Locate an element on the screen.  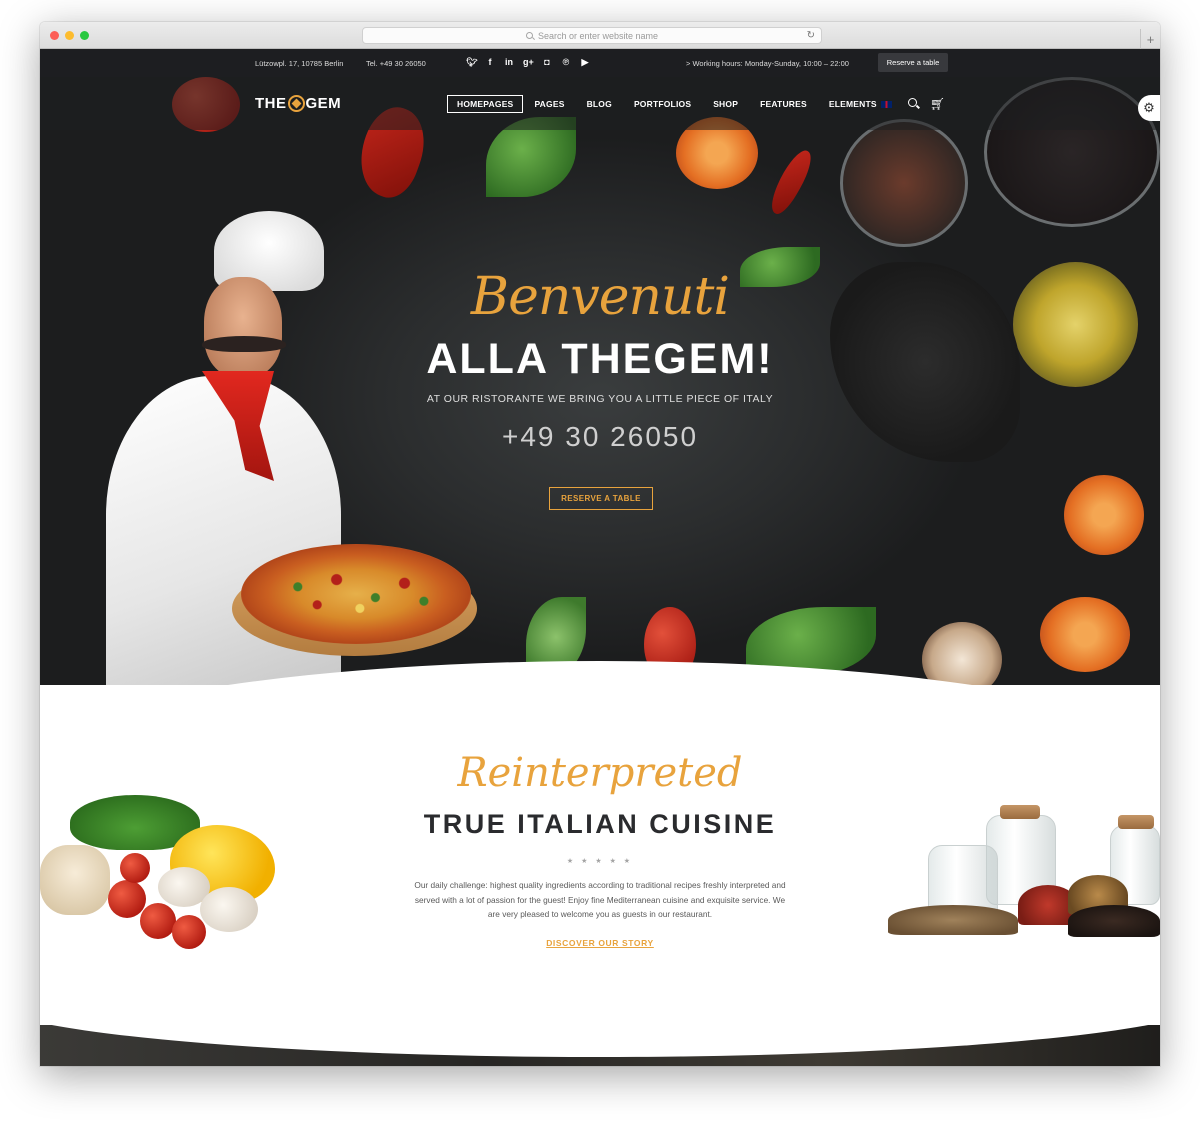
facebook-icon: f is located at coordinates (490, 62).